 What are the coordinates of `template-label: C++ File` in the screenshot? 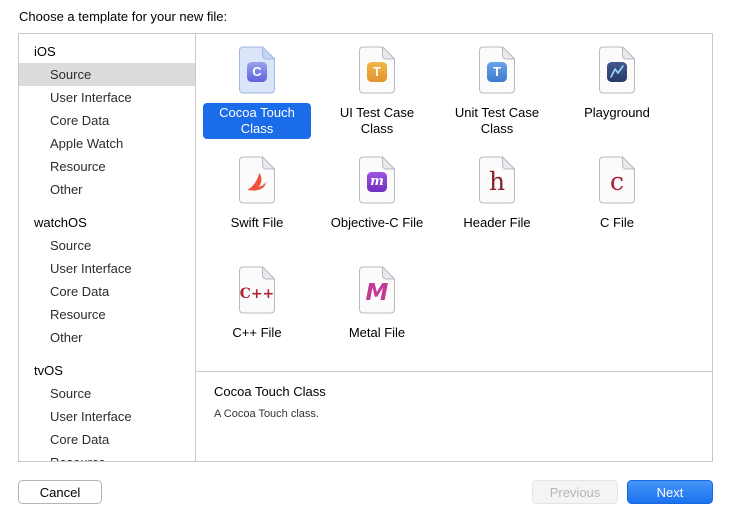 It's located at (257, 332).